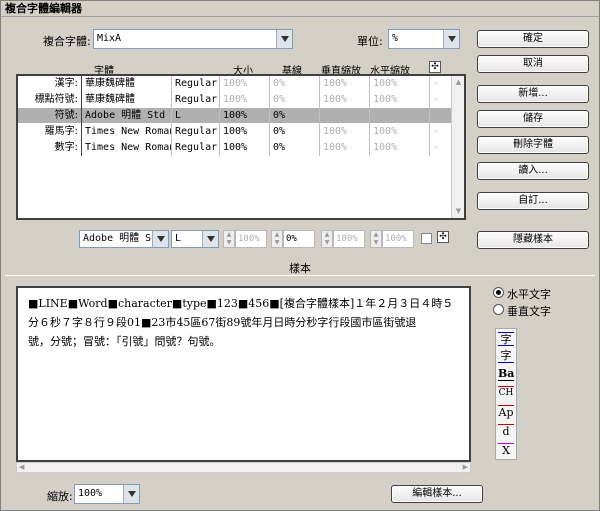  I want to click on x-height-icon: X, so click(506, 450).